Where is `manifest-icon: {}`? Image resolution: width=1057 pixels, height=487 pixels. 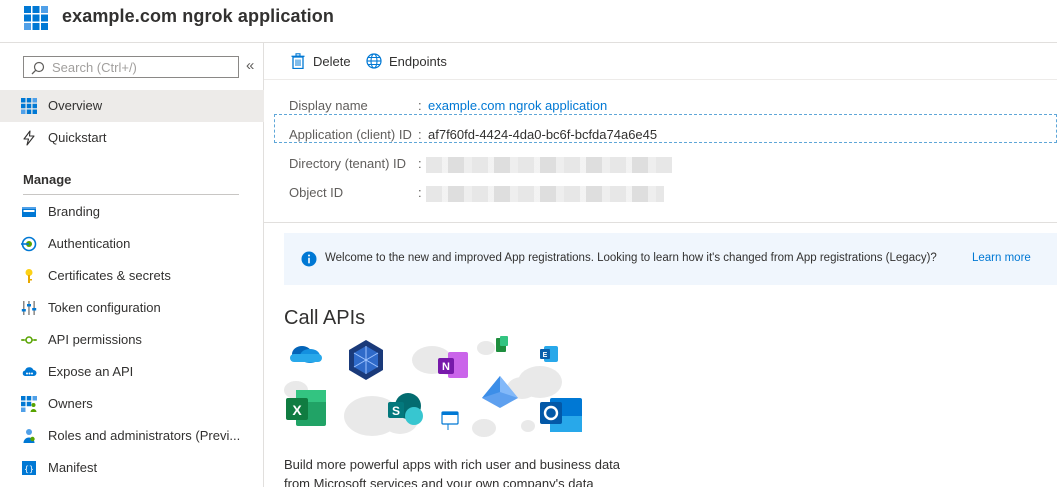 manifest-icon: {} is located at coordinates (29, 468).